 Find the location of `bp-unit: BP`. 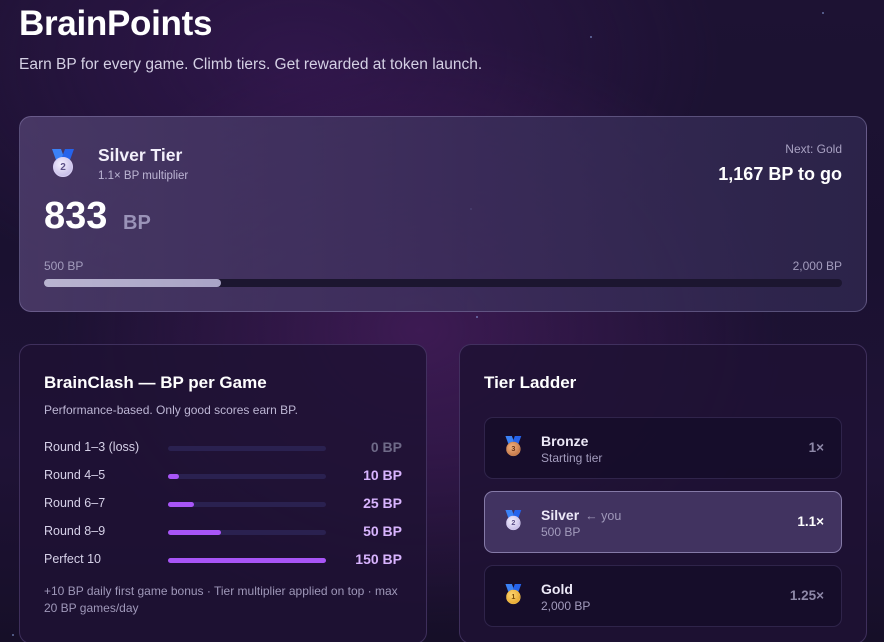

bp-unit: BP is located at coordinates (137, 223).